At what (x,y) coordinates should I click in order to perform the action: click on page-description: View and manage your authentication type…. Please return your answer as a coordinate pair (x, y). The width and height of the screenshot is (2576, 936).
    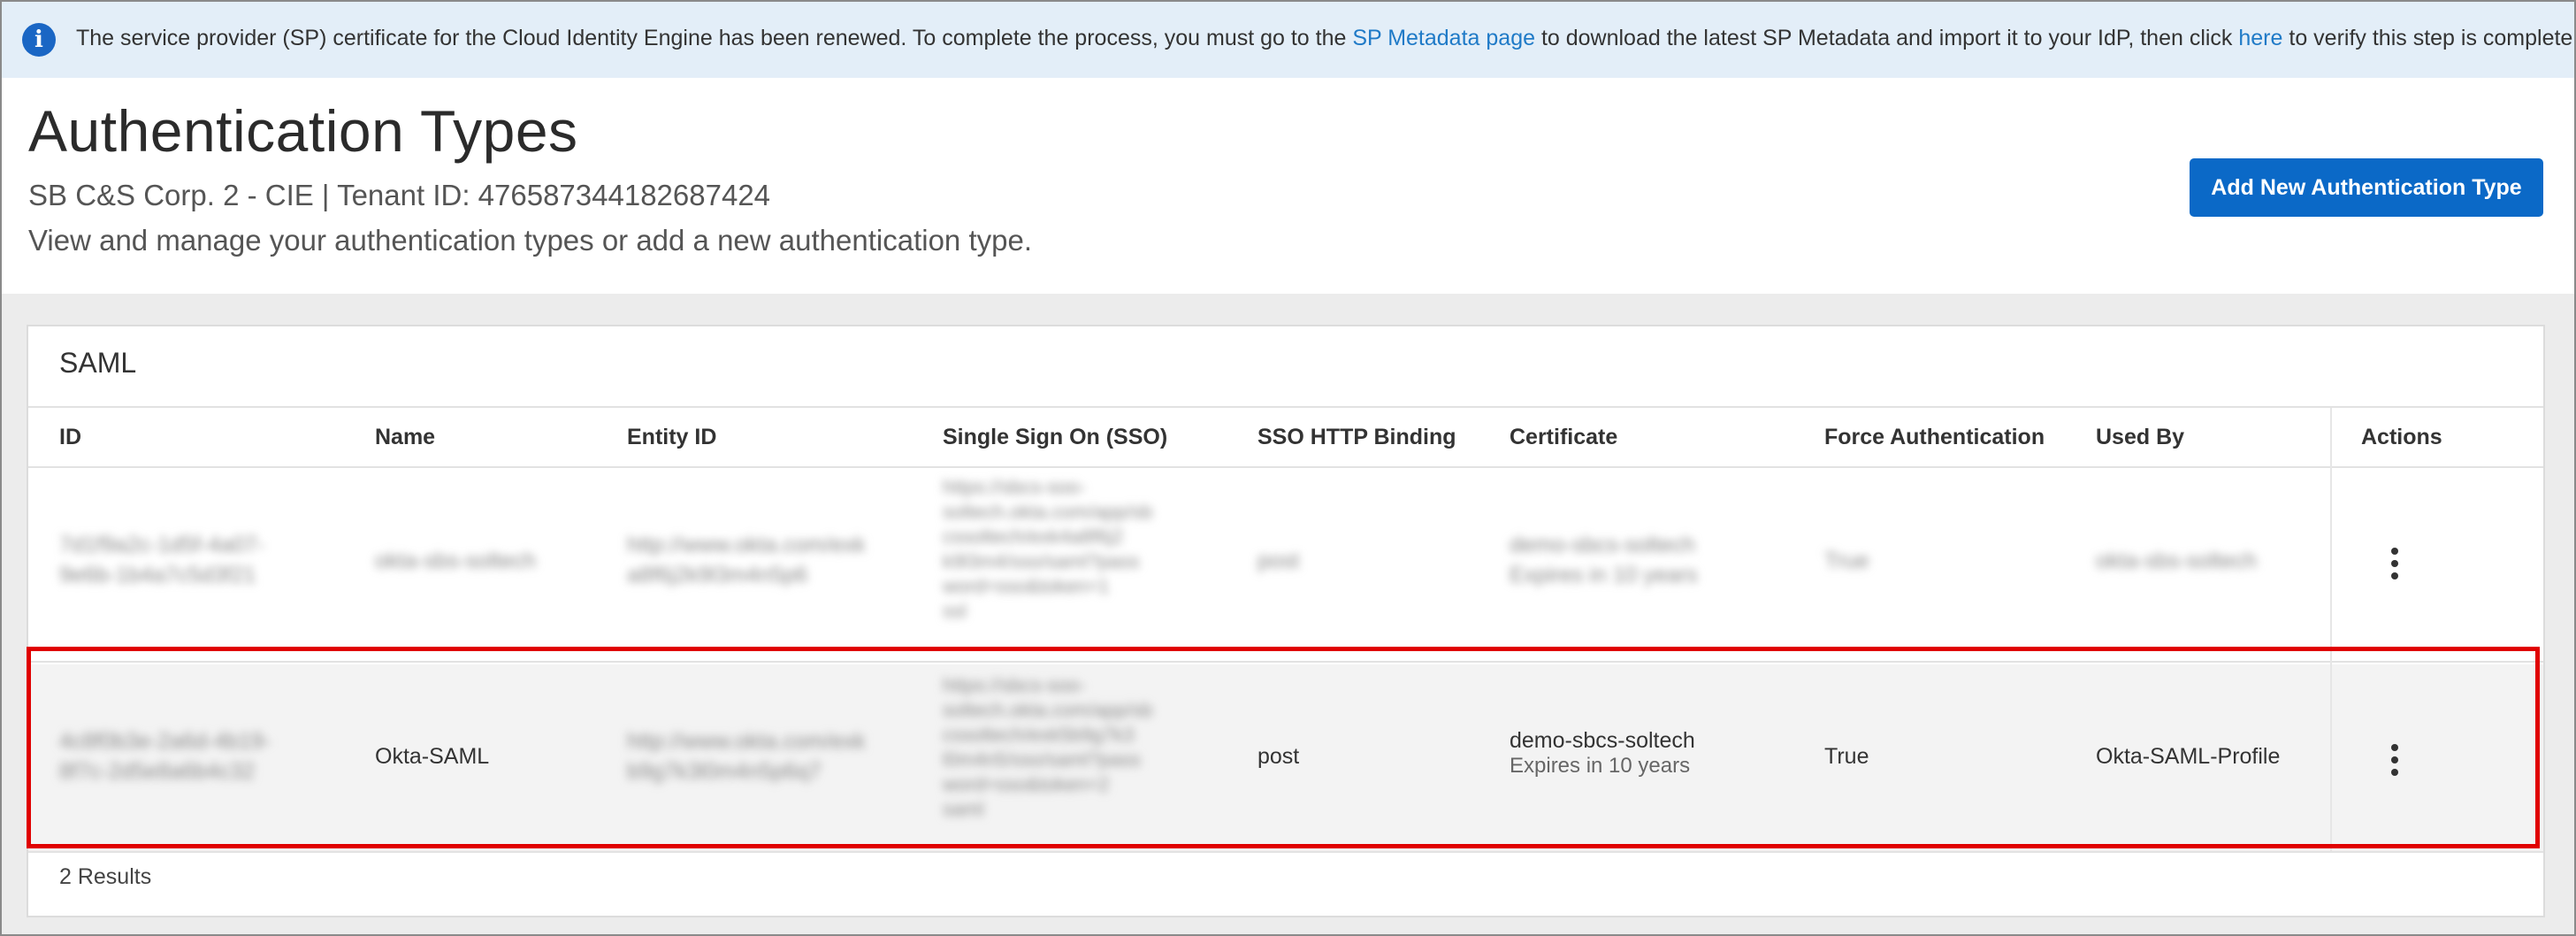
    Looking at the image, I should click on (530, 240).